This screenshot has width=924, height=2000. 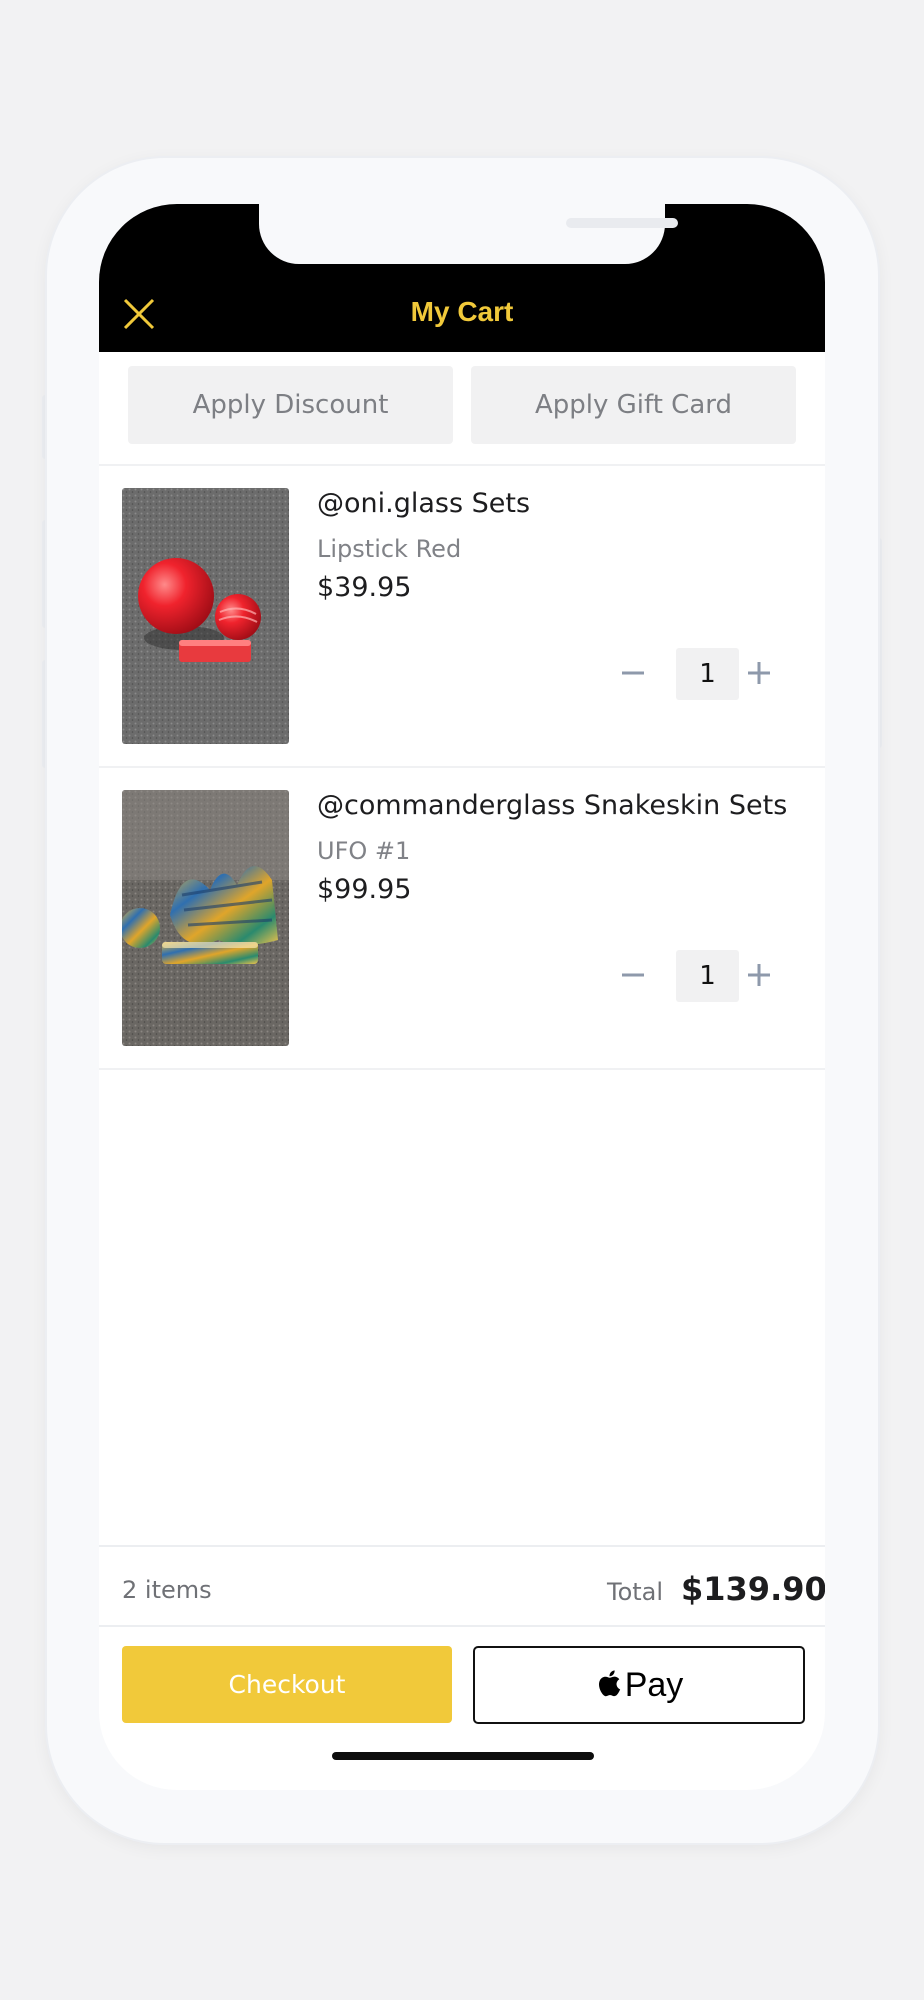 I want to click on apple-logo-icon, so click(x=608, y=1685).